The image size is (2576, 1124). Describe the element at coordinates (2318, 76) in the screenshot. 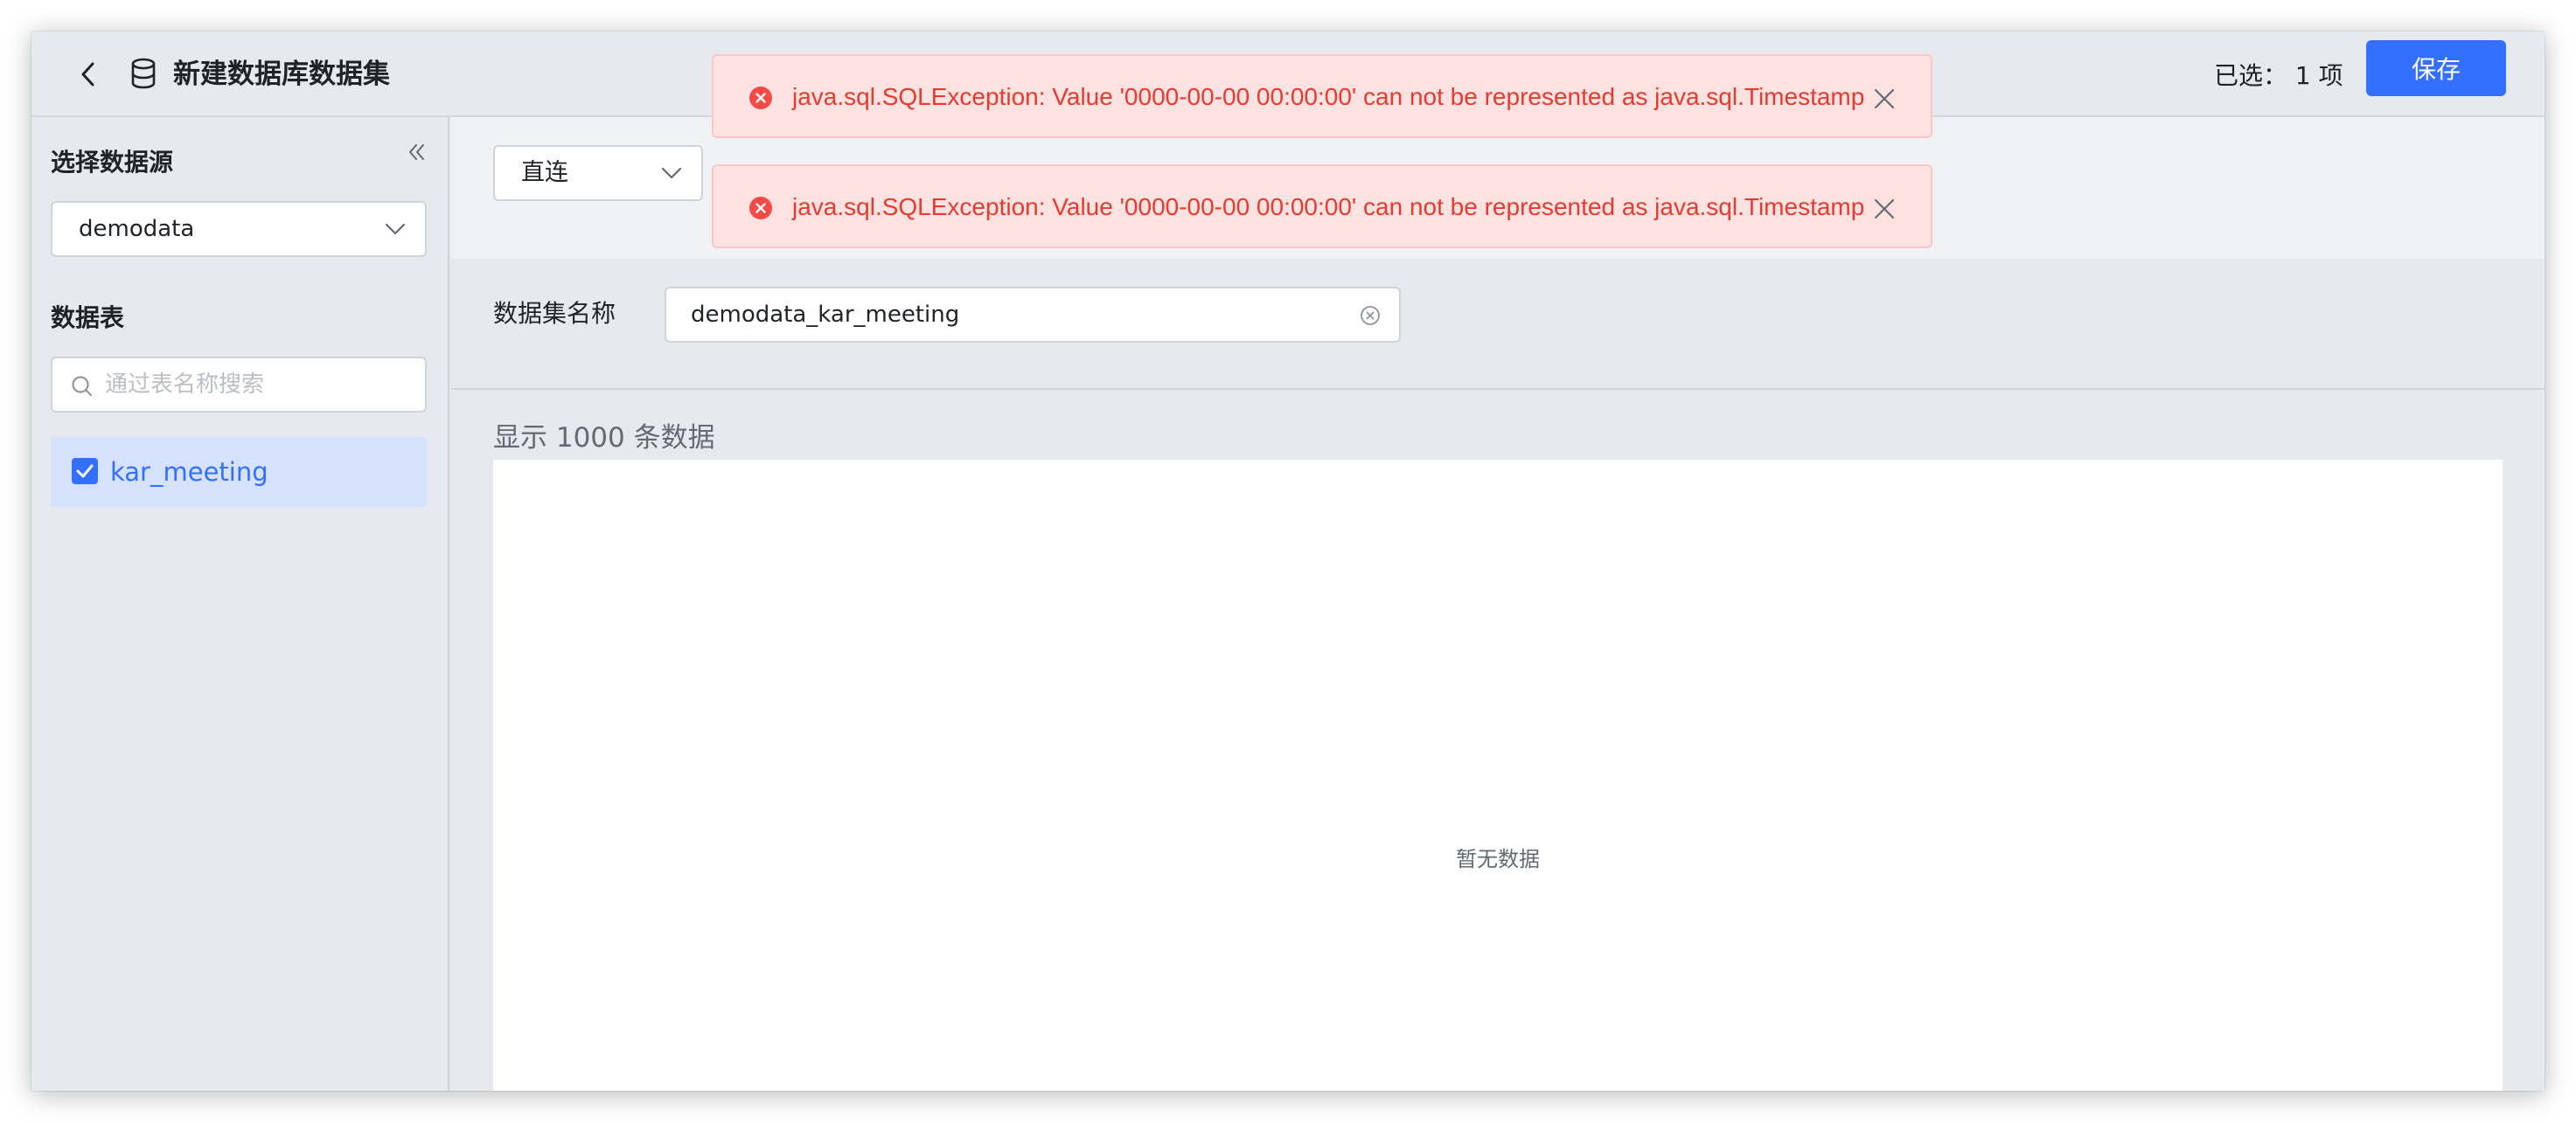

I see `selected-value: 1 项` at that location.